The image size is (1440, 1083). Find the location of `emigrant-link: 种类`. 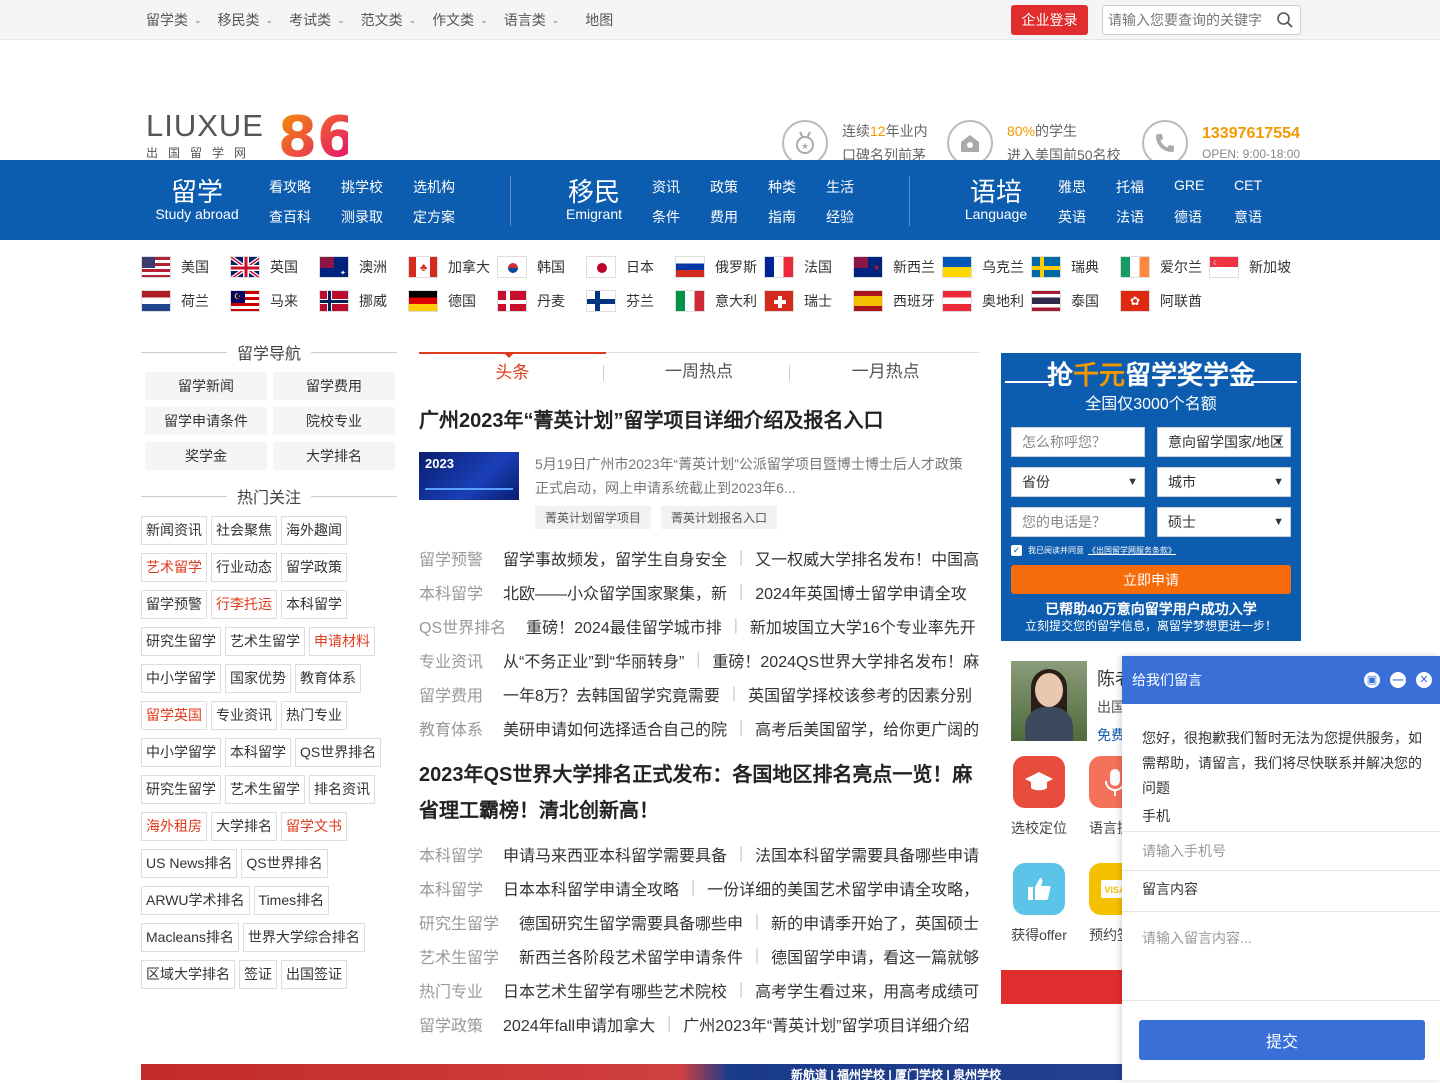

emigrant-link: 种类 is located at coordinates (782, 187).